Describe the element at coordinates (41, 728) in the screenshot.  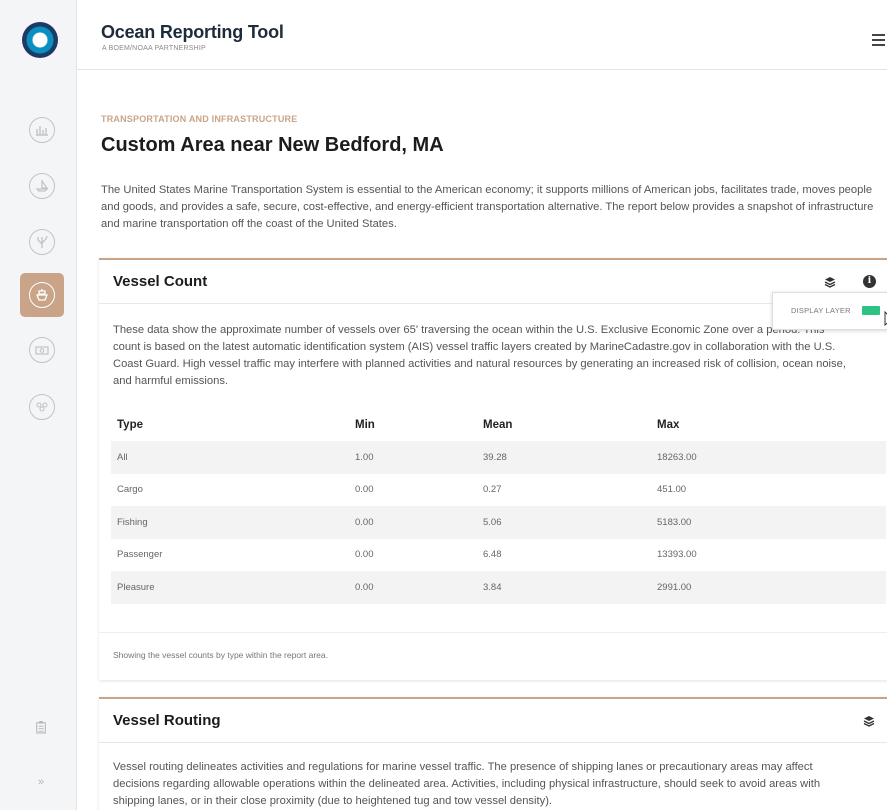
I see `clipboard-icon` at that location.